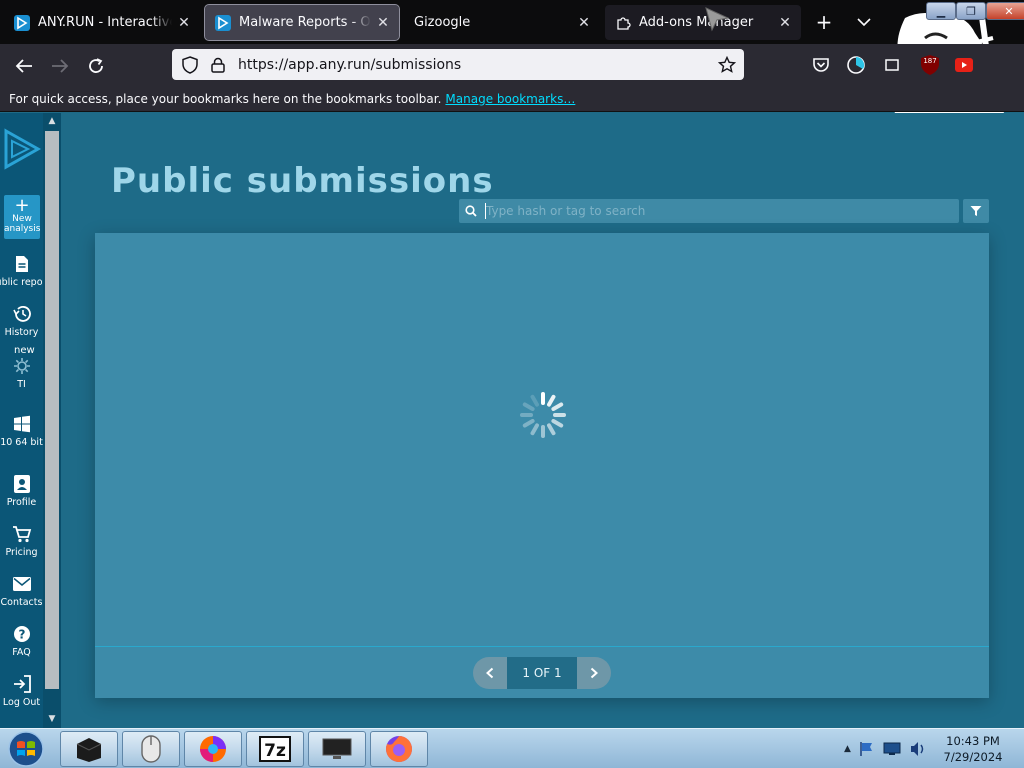  Describe the element at coordinates (976, 211) in the screenshot. I see `filter-button` at that location.